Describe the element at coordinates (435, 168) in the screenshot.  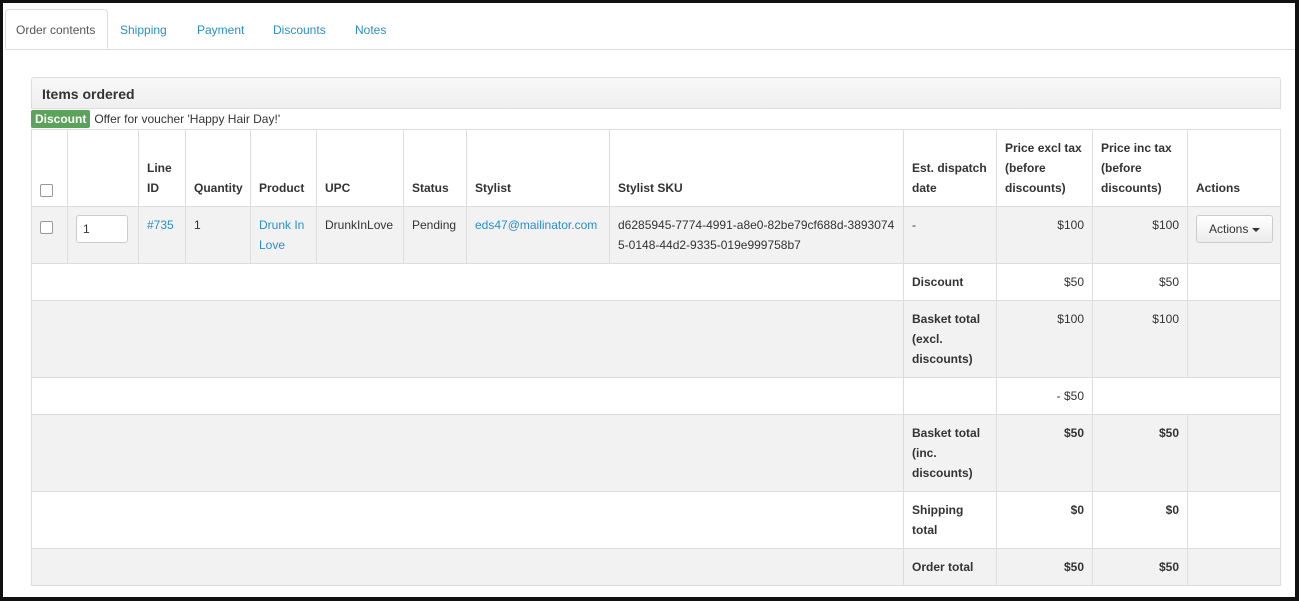
I see `header-status: Status` at that location.